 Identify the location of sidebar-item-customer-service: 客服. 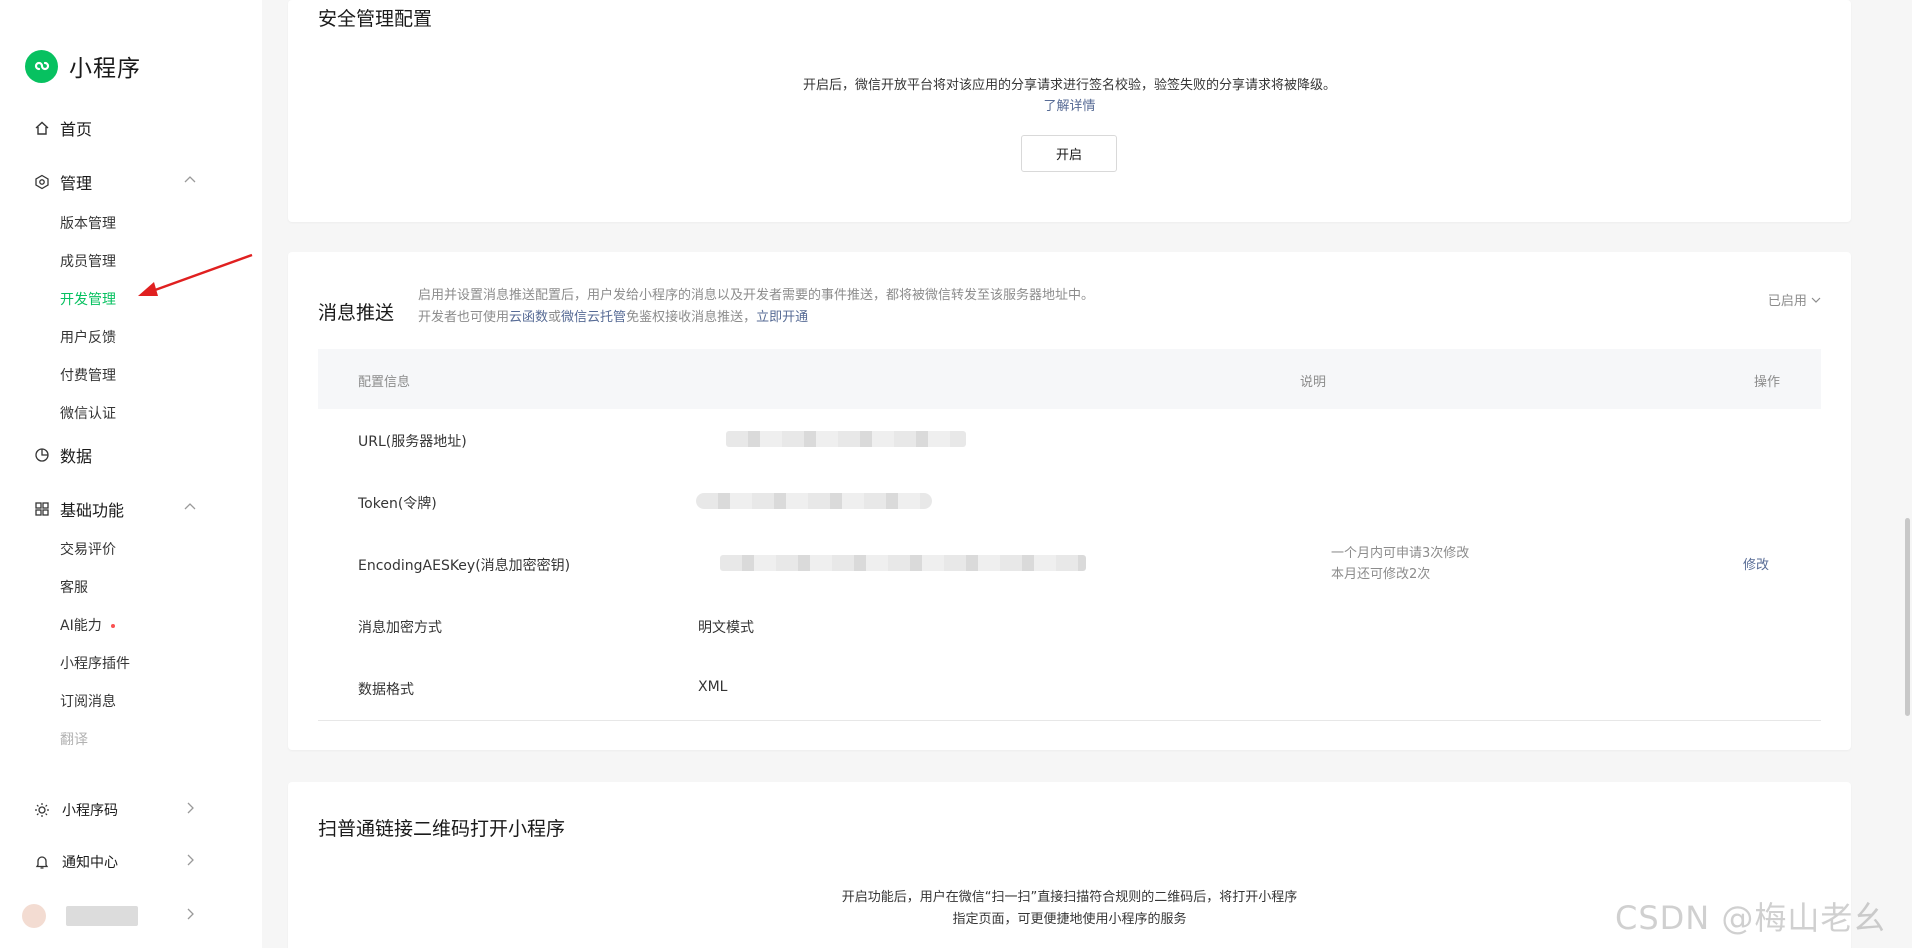
(74, 587).